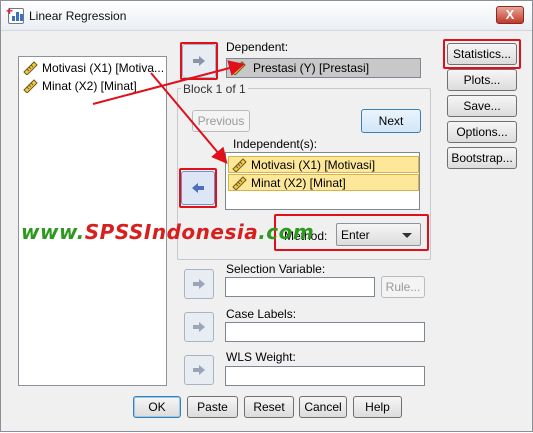  What do you see at coordinates (168, 232) in the screenshot?
I see `watermark: www.SPSSIndonesia.com` at bounding box center [168, 232].